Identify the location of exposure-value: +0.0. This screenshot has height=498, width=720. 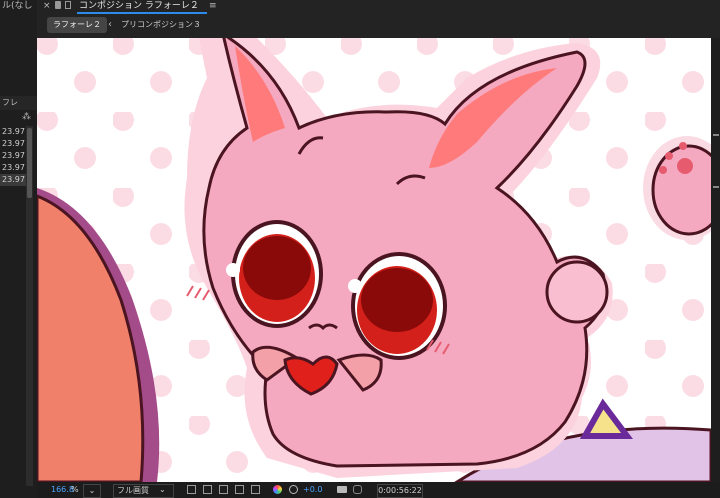
(312, 490).